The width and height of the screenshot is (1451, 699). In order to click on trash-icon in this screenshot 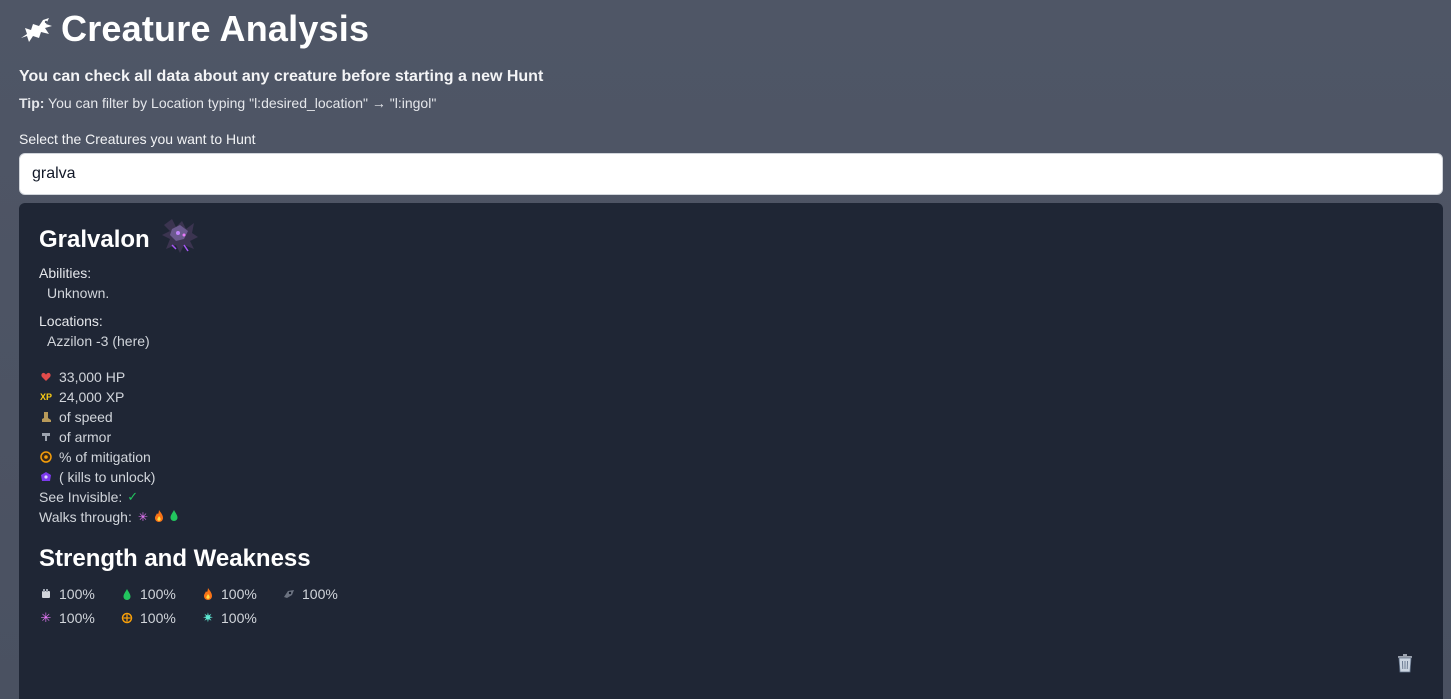, I will do `click(1405, 663)`.